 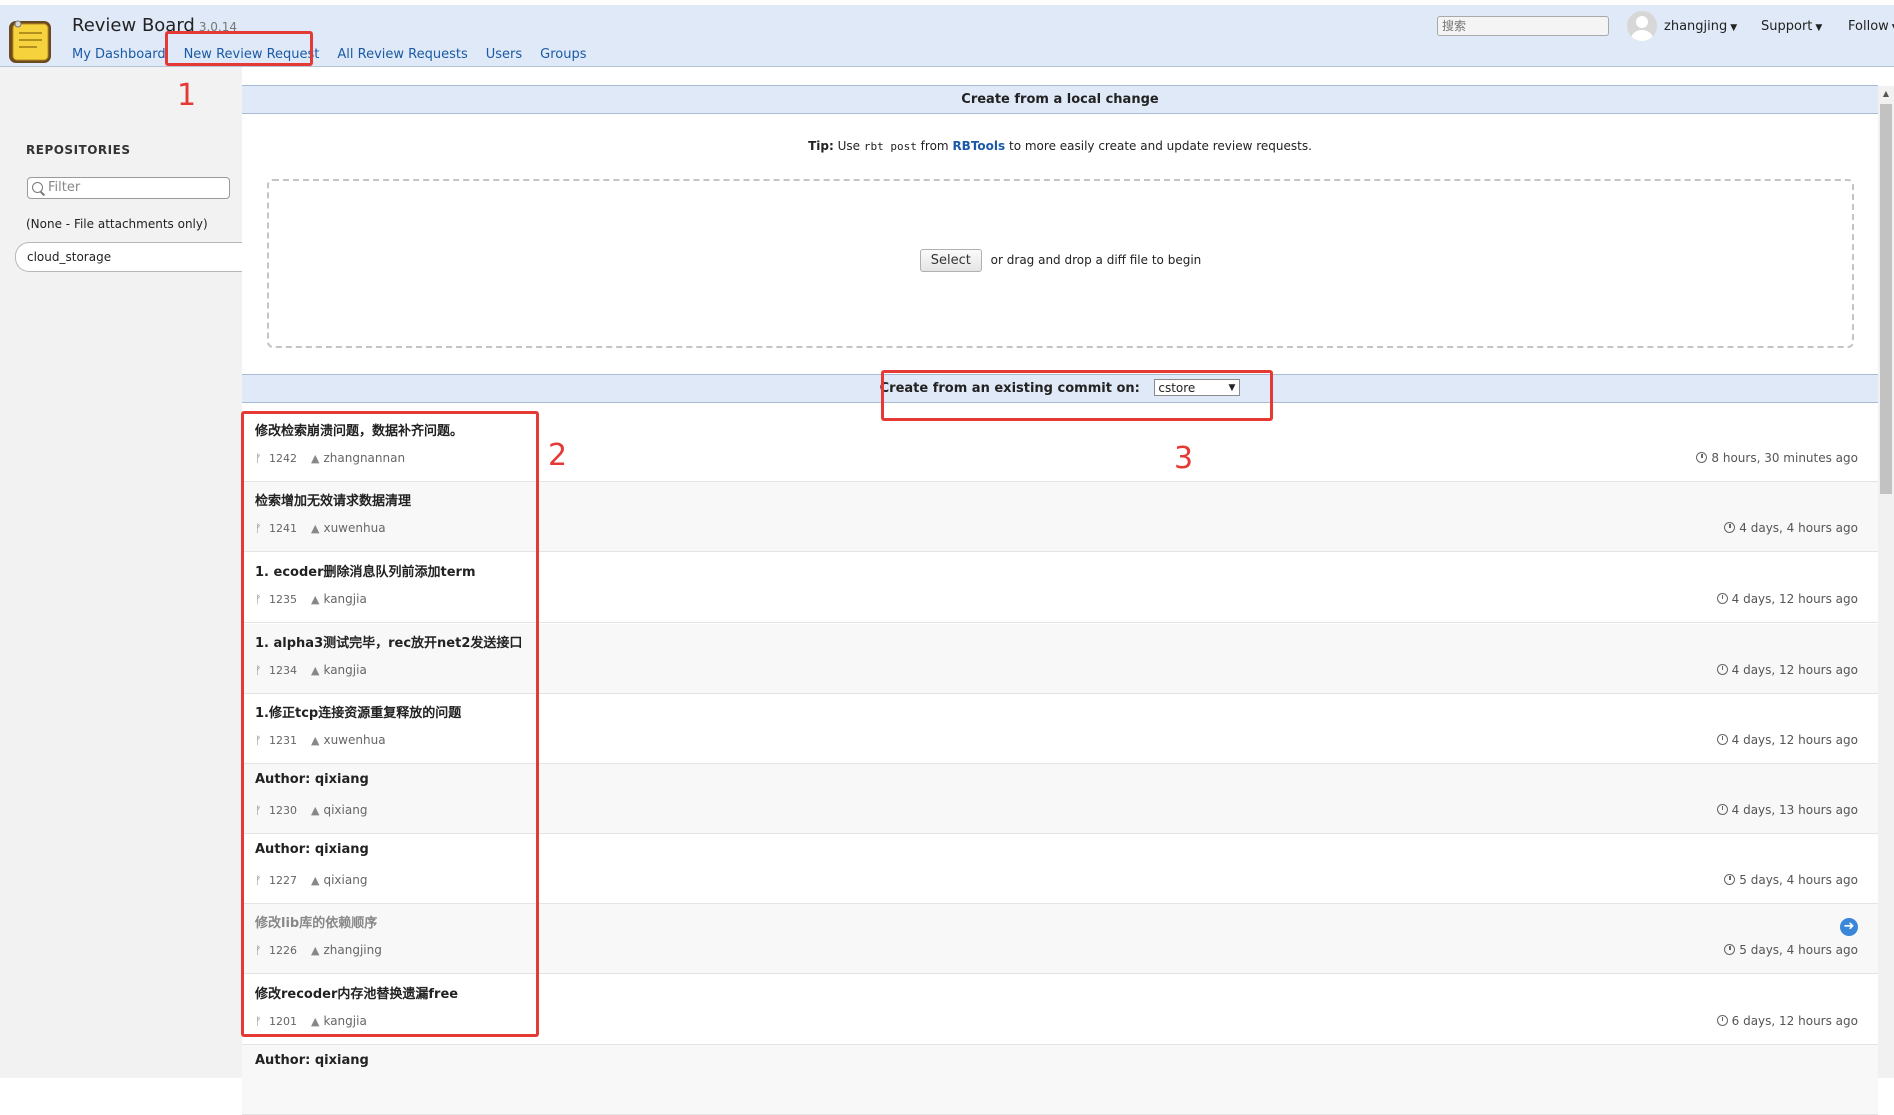 I want to click on commit-title: Author: qixiang, so click(x=312, y=1060).